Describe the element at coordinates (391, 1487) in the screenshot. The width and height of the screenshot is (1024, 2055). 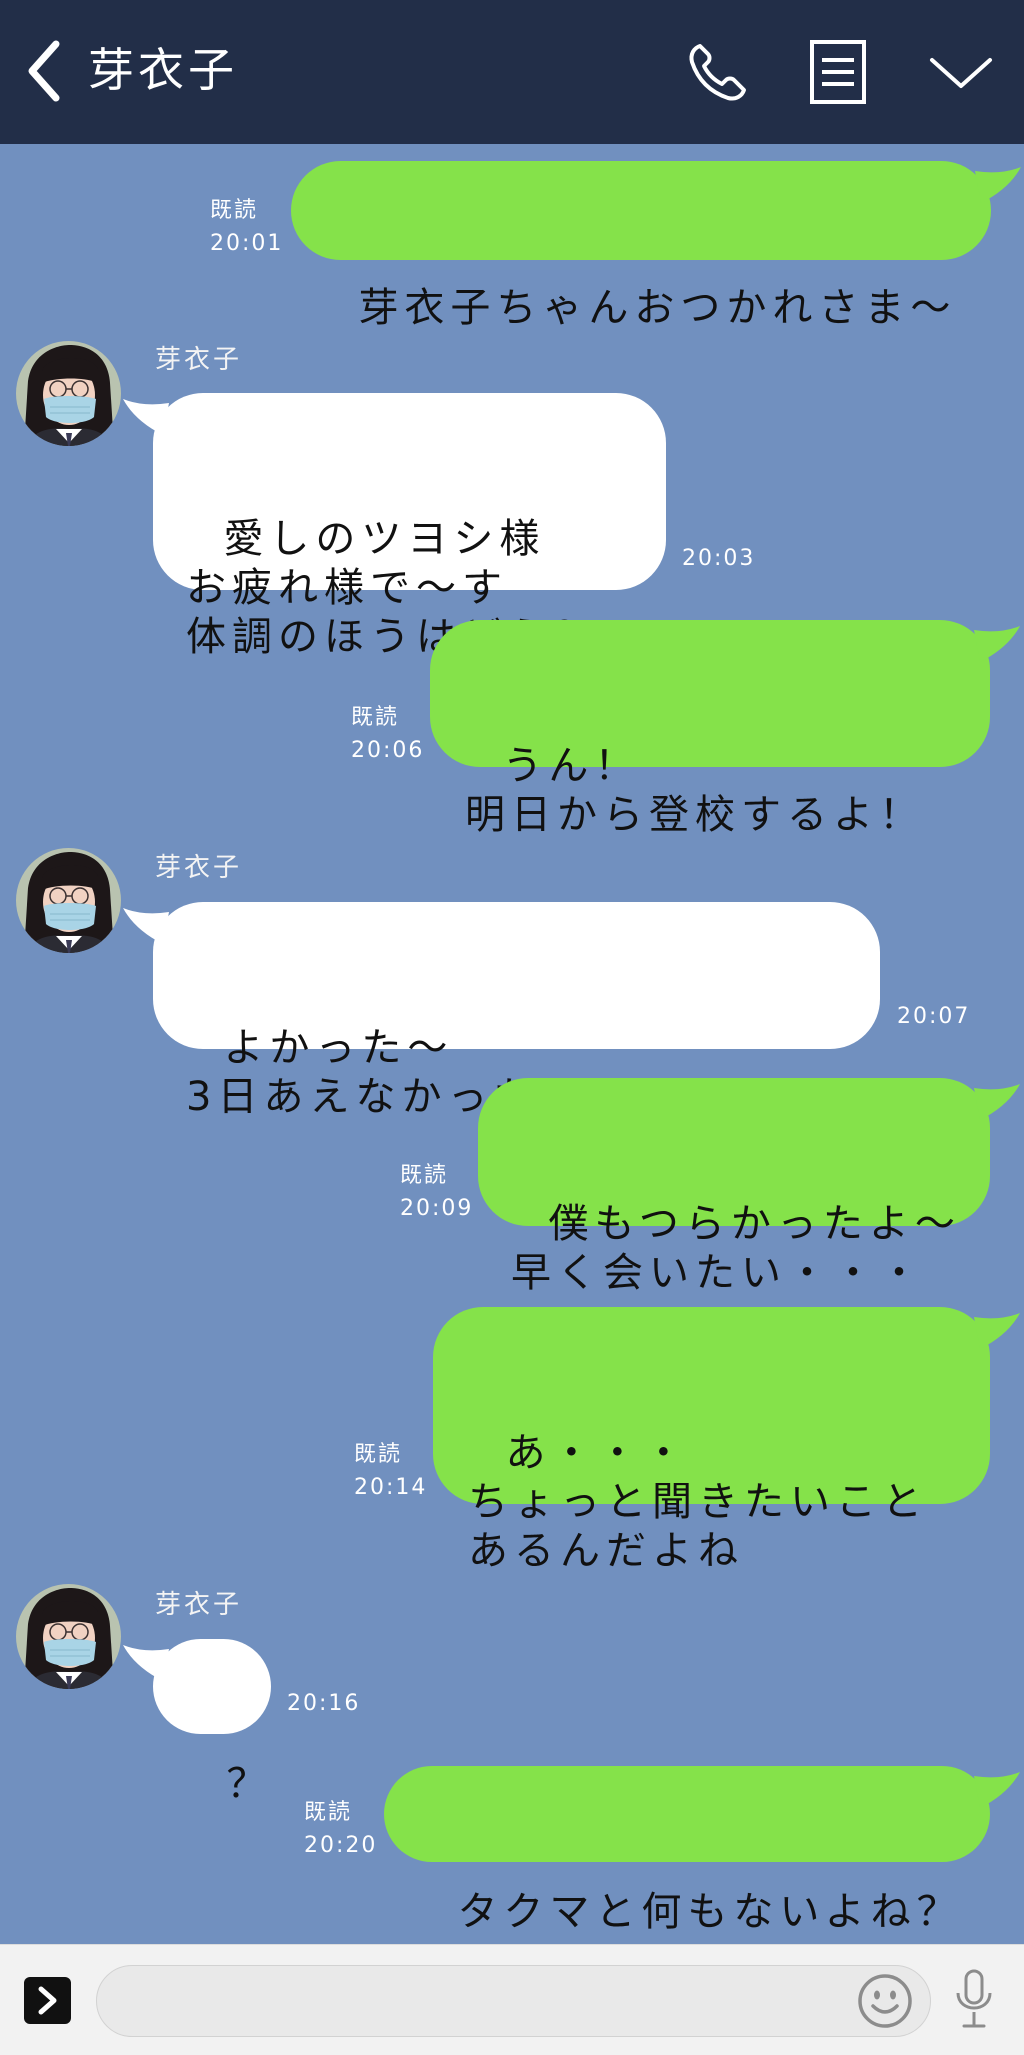
I see `message-time: 20:14` at that location.